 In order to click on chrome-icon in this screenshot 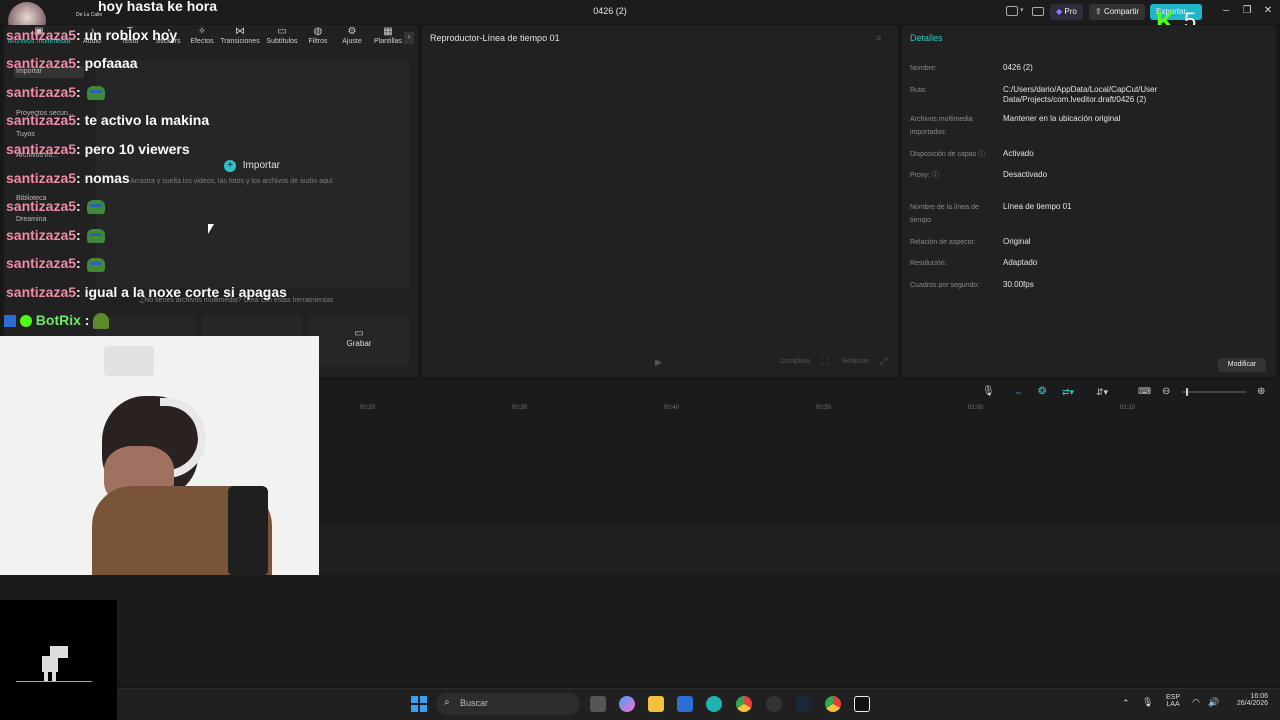, I will do `click(744, 704)`.